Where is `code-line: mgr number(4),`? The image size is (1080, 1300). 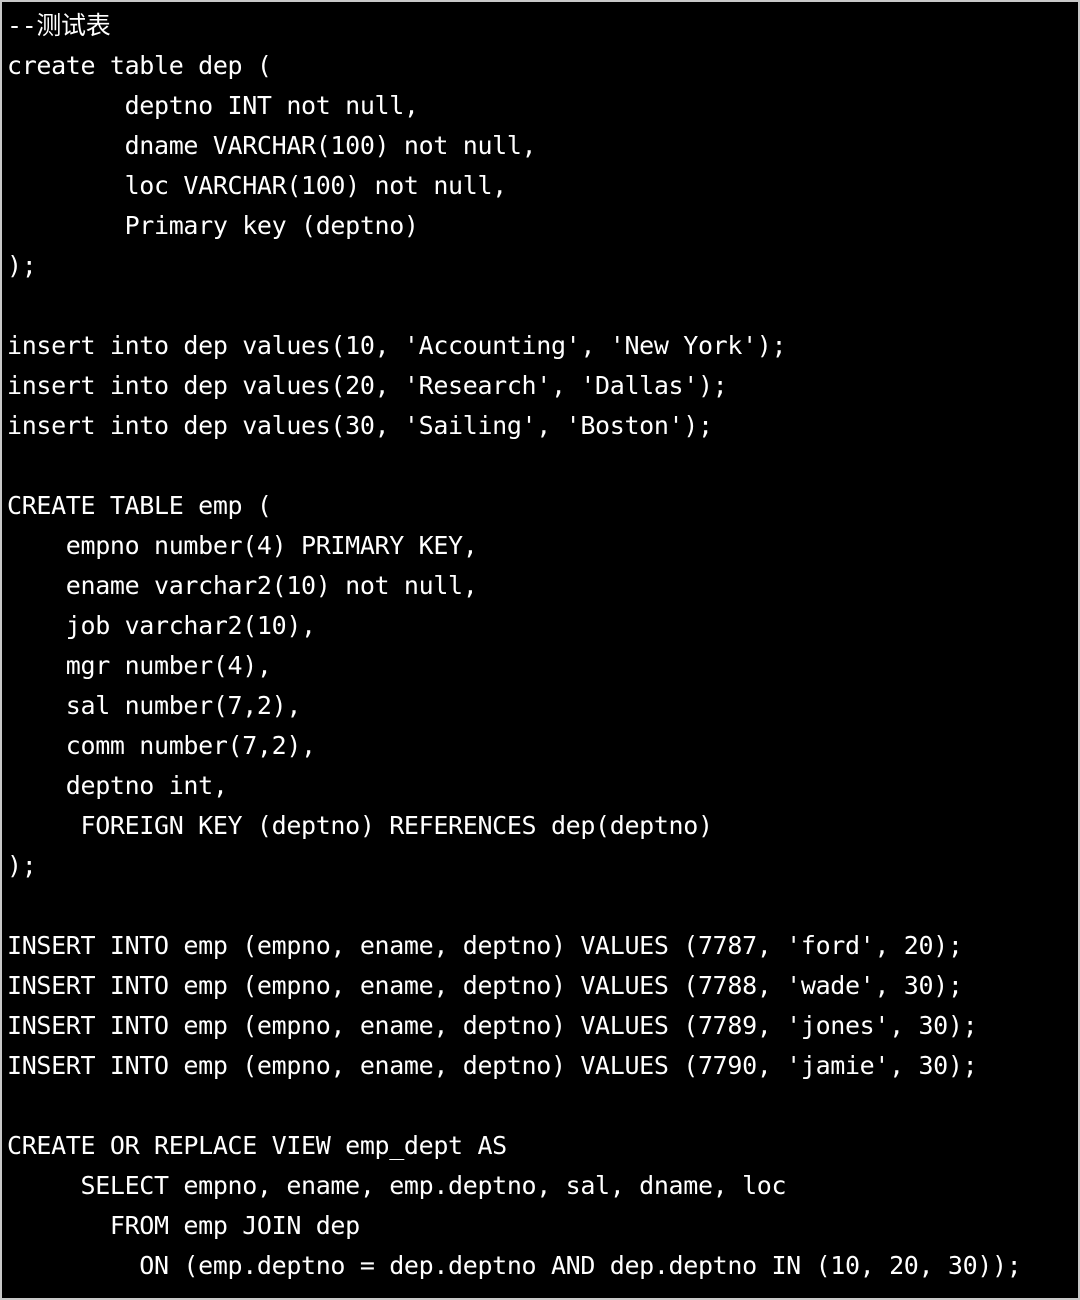 code-line: mgr number(4), is located at coordinates (139, 665).